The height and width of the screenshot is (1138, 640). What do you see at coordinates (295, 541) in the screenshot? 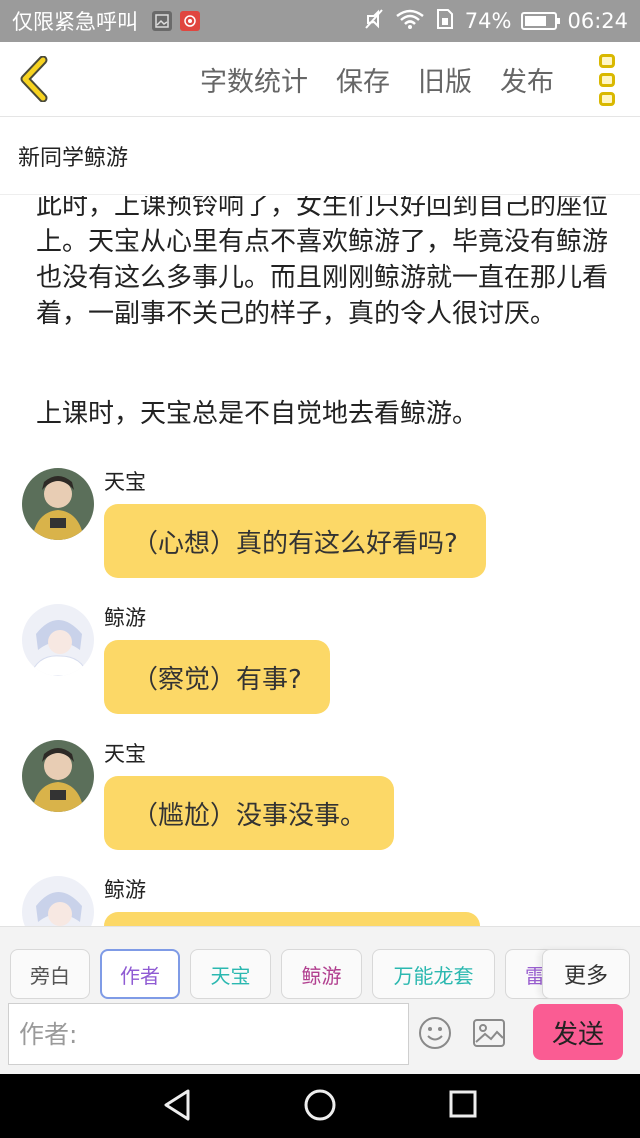
I see `message-bubble: （心想）真的有这么好看吗?` at bounding box center [295, 541].